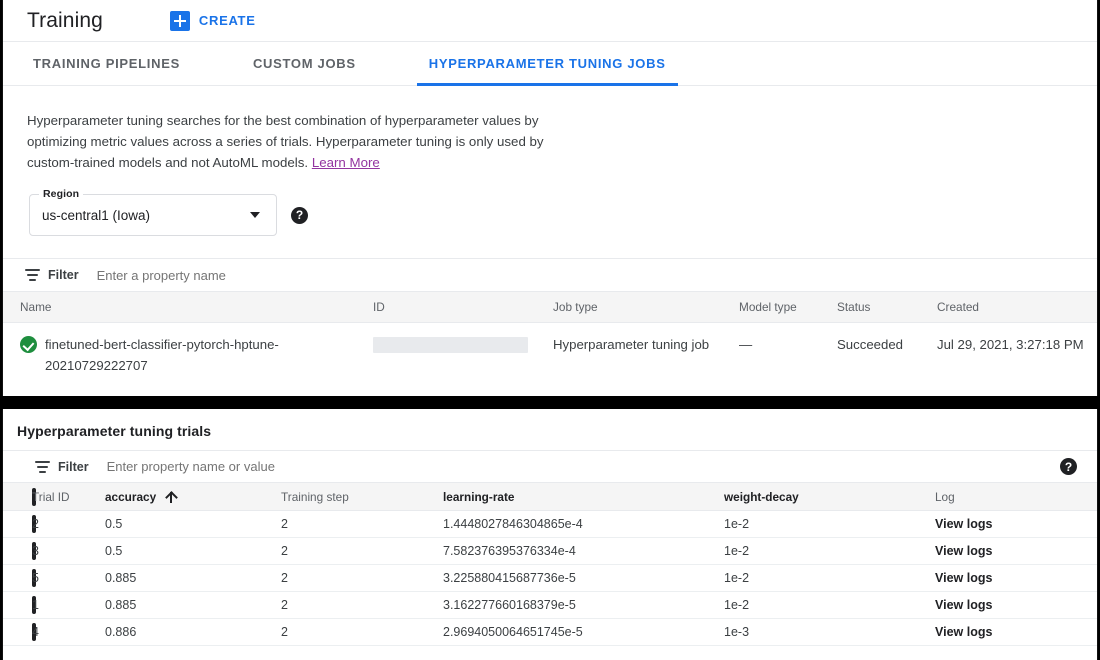 This screenshot has width=1100, height=660. What do you see at coordinates (463, 307) in the screenshot?
I see `column-header-id: ID` at bounding box center [463, 307].